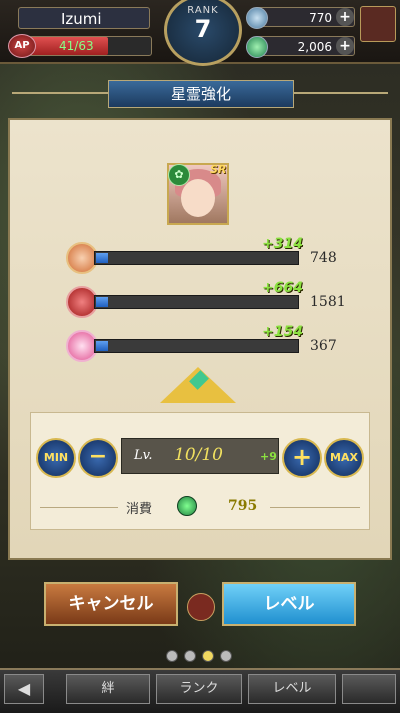 The height and width of the screenshot is (713, 400). I want to click on gem-icon, so click(201, 607).